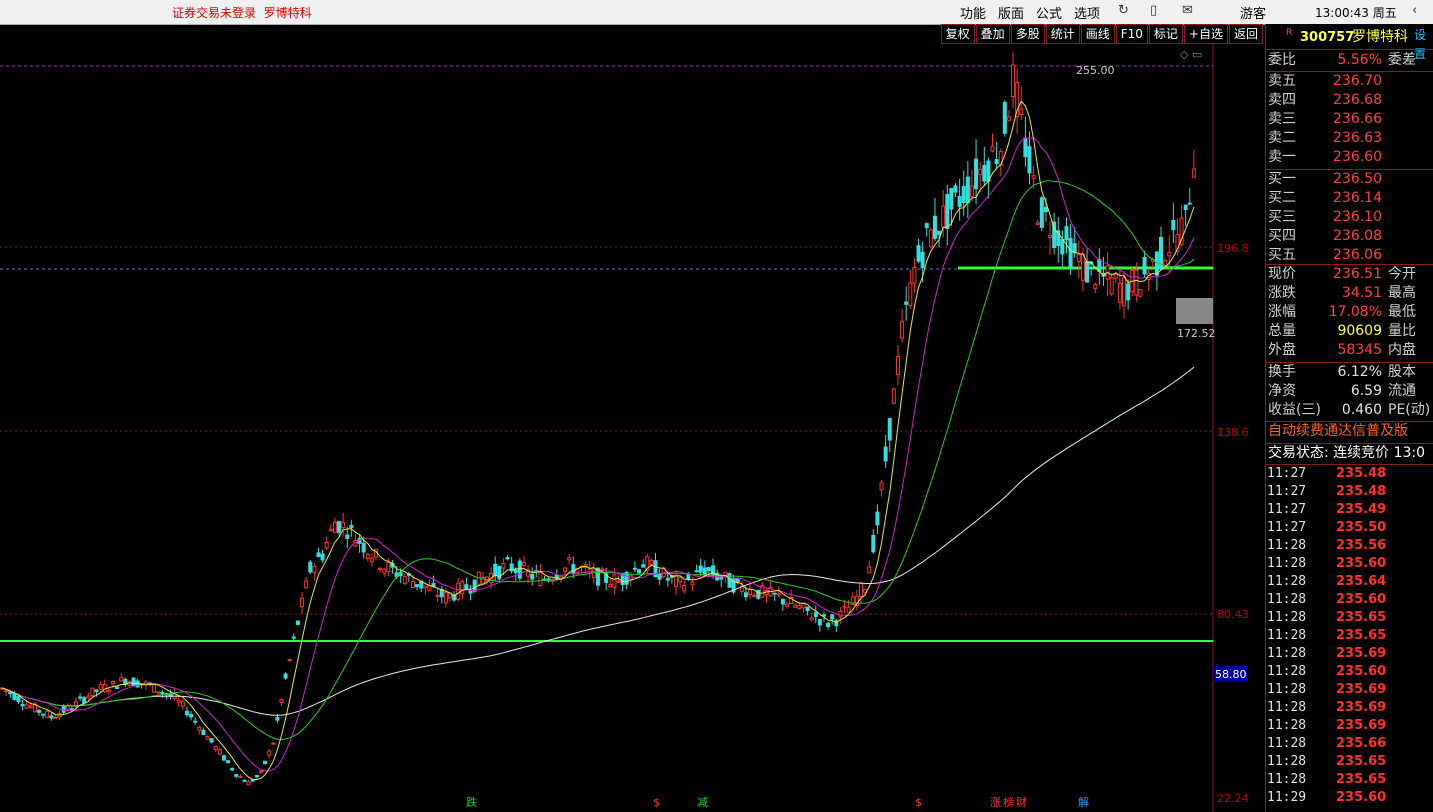 The width and height of the screenshot is (1433, 812). I want to click on btn-multi: 多股, so click(1027, 34).